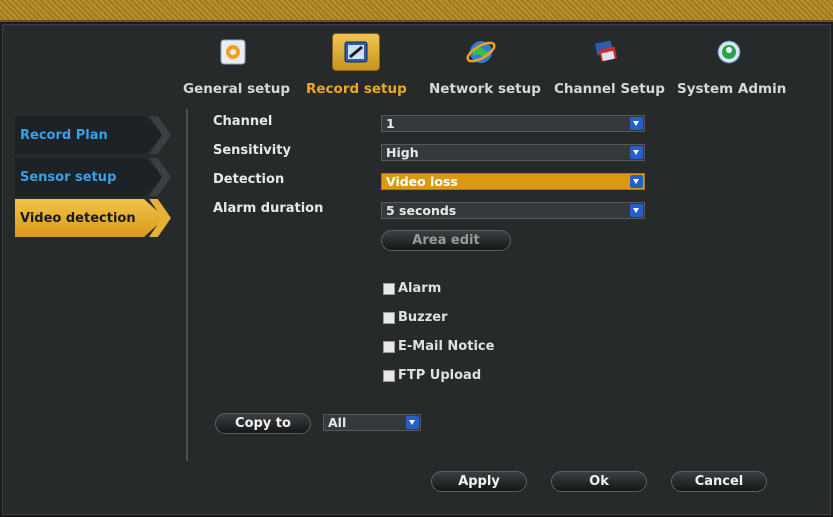 The image size is (833, 517). I want to click on buzzer-option: Buzzer, so click(415, 317).